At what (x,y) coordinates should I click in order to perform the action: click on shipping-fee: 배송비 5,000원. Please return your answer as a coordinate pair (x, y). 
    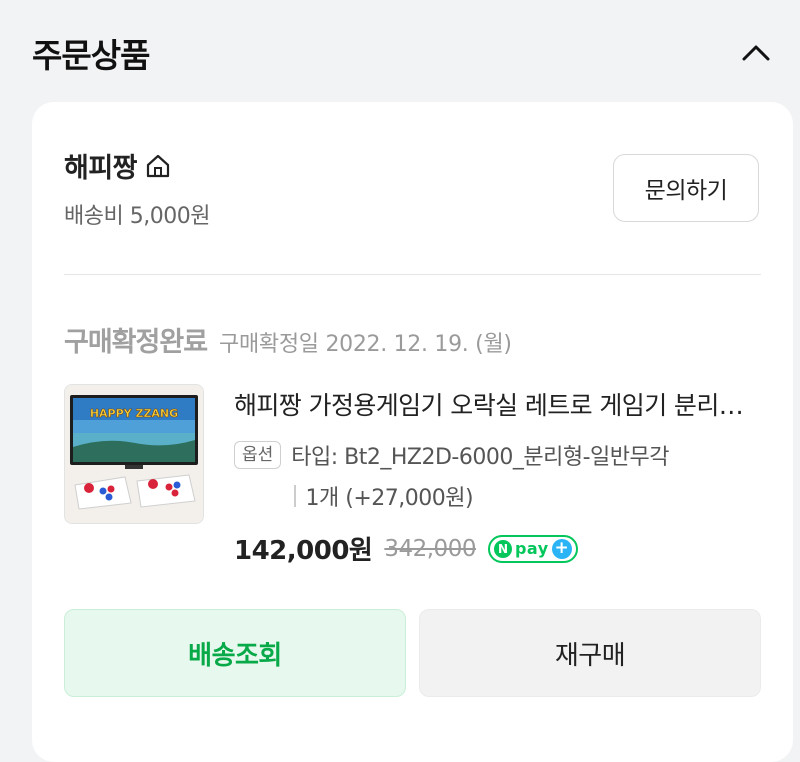
    Looking at the image, I should click on (137, 216).